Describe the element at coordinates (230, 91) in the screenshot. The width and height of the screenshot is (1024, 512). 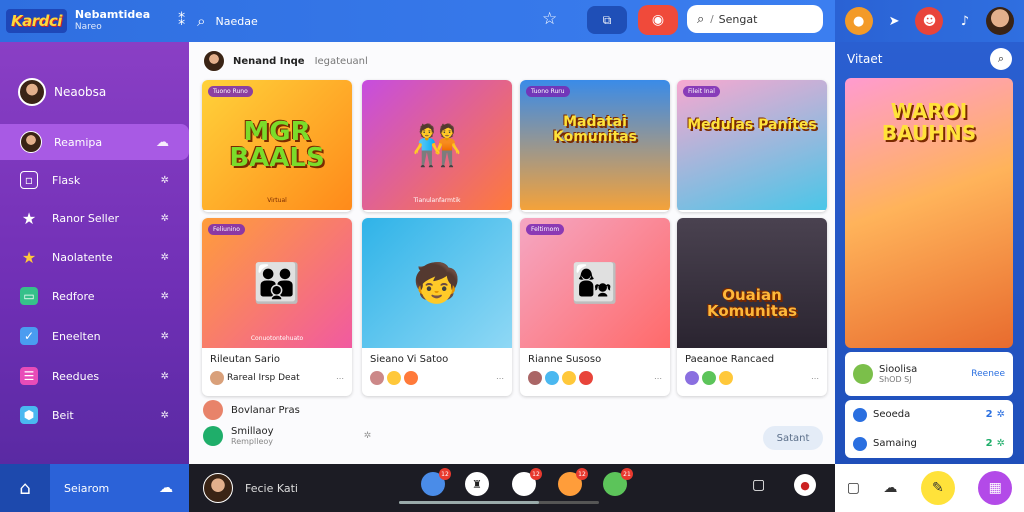
I see `card-tag: Tuono Runo` at that location.